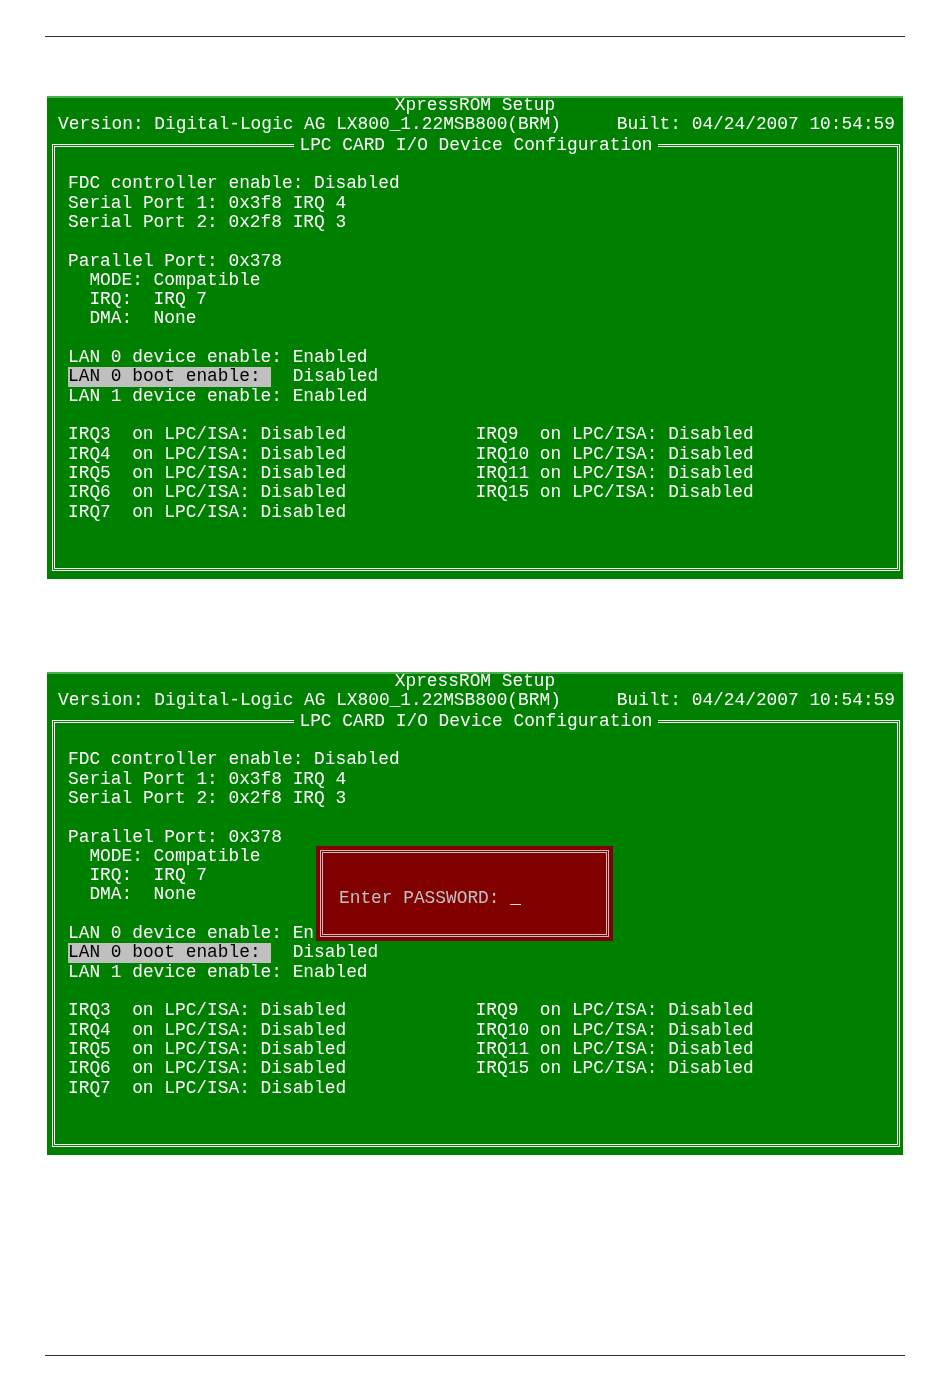  I want to click on setting-value: En, so click(303, 934).